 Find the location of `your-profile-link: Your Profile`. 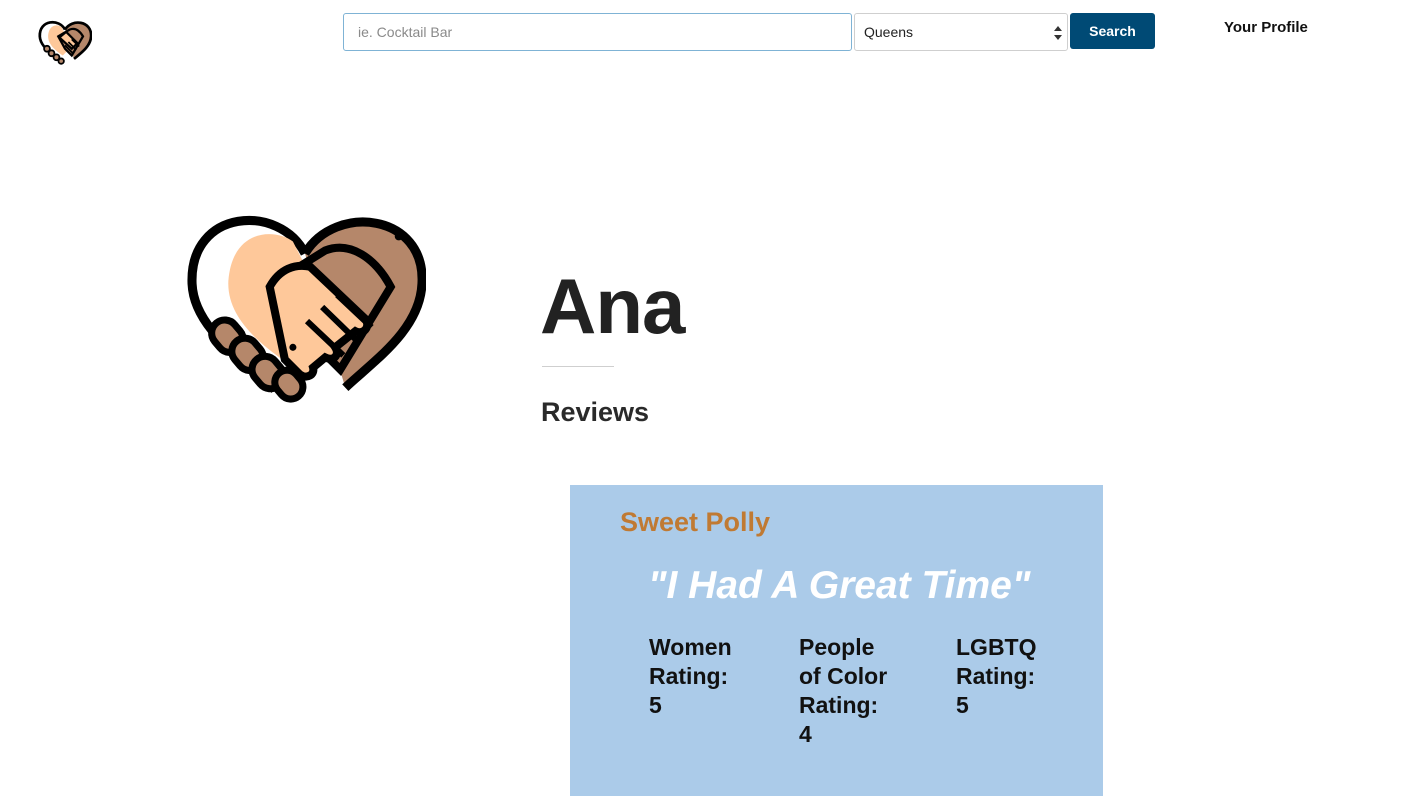

your-profile-link: Your Profile is located at coordinates (1266, 30).